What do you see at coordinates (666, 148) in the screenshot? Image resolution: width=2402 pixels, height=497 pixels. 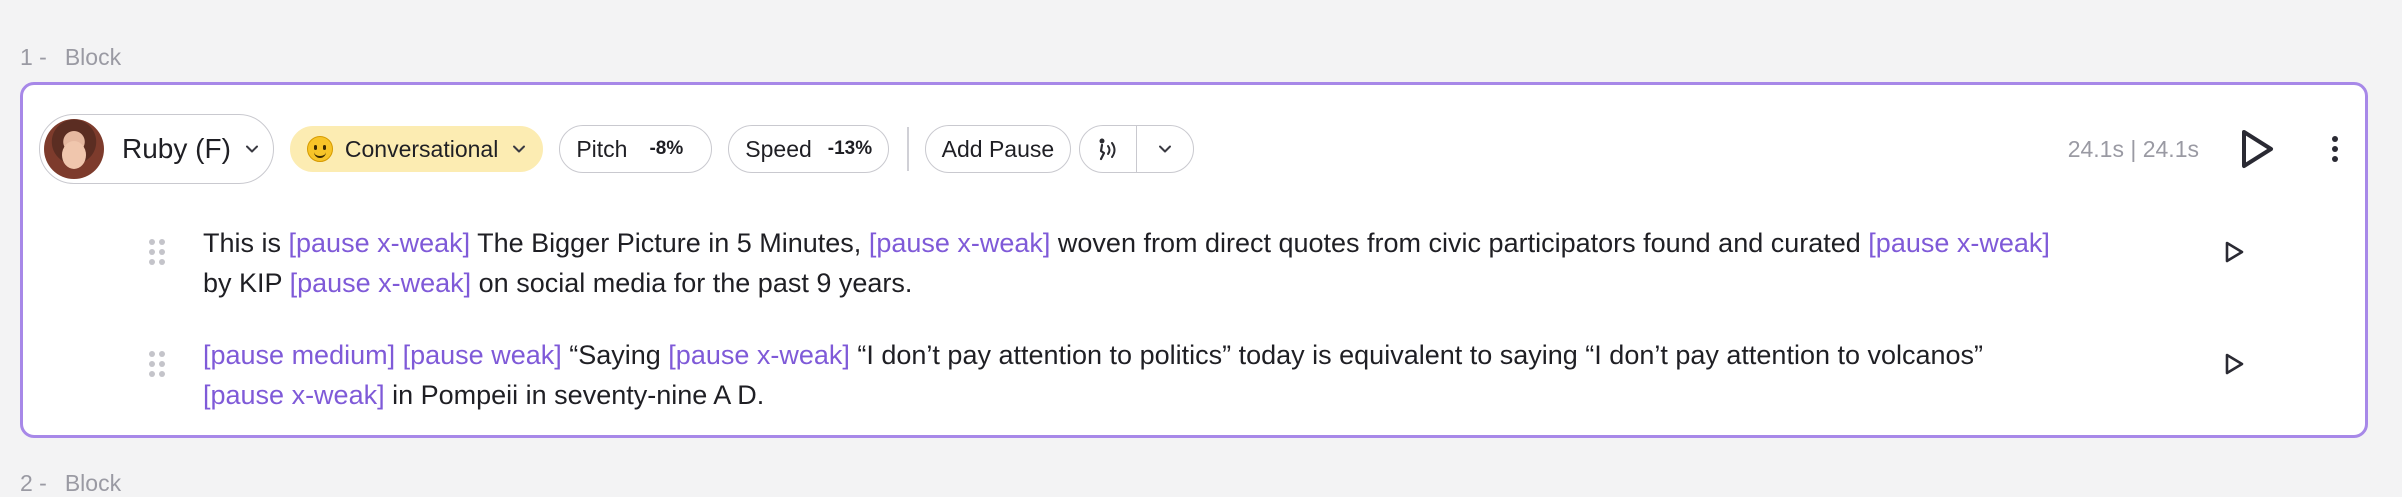 I see `pitch-value: -8%` at bounding box center [666, 148].